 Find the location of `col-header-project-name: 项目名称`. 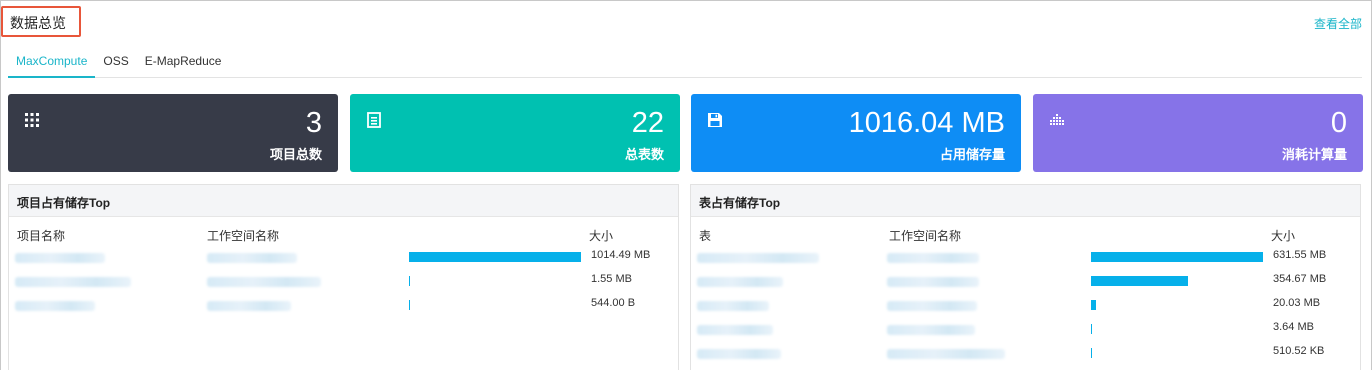

col-header-project-name: 项目名称 is located at coordinates (41, 236).